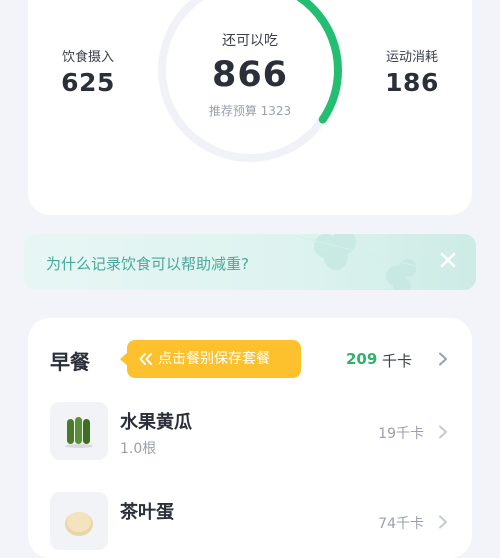 Image resolution: width=500 pixels, height=558 pixels. Describe the element at coordinates (401, 434) in the screenshot. I see `food-kcal: 19千卡` at that location.